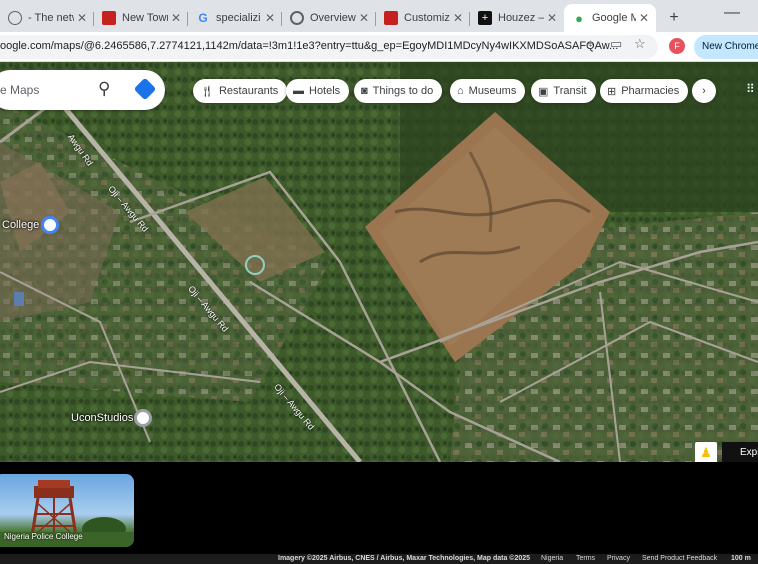 This screenshot has height=564, width=758. I want to click on pegman-icon: ♟, so click(706, 452).